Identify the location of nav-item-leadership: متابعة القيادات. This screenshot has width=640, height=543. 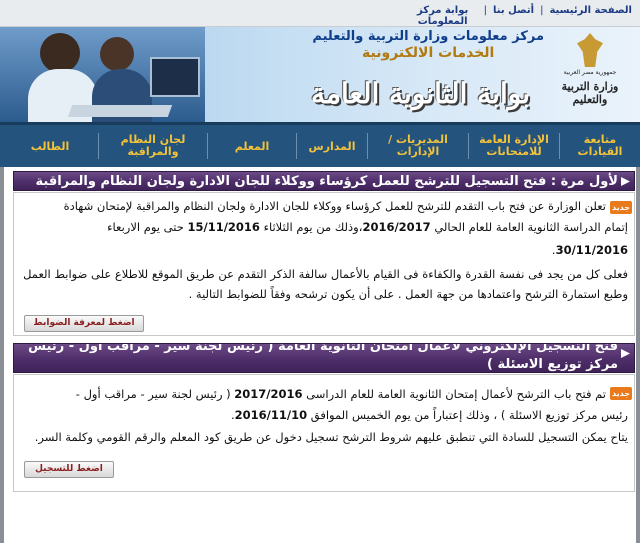
(600, 146).